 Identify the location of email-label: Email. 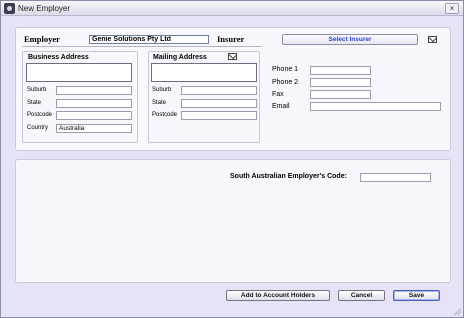
(281, 106).